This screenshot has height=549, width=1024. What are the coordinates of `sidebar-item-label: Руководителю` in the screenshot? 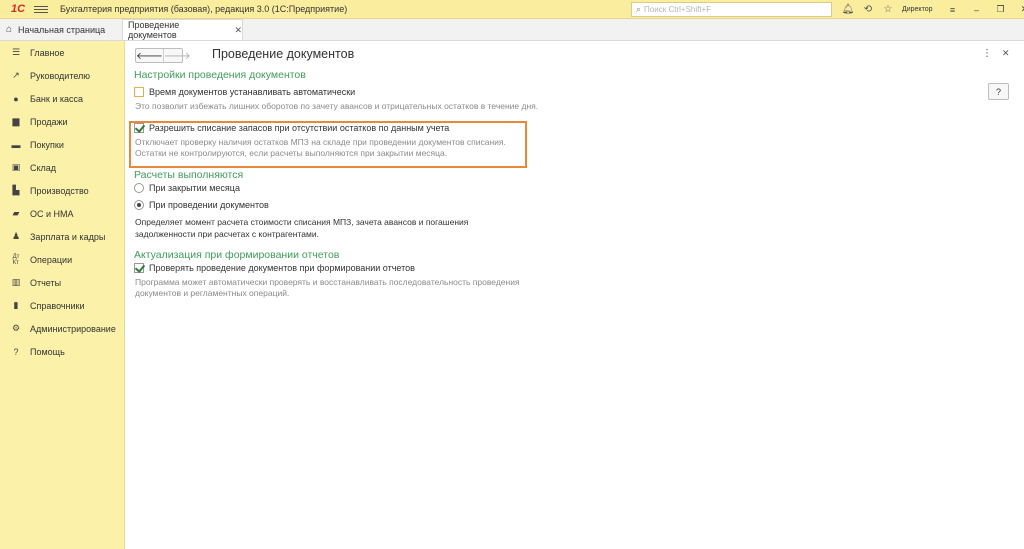 It's located at (60, 75).